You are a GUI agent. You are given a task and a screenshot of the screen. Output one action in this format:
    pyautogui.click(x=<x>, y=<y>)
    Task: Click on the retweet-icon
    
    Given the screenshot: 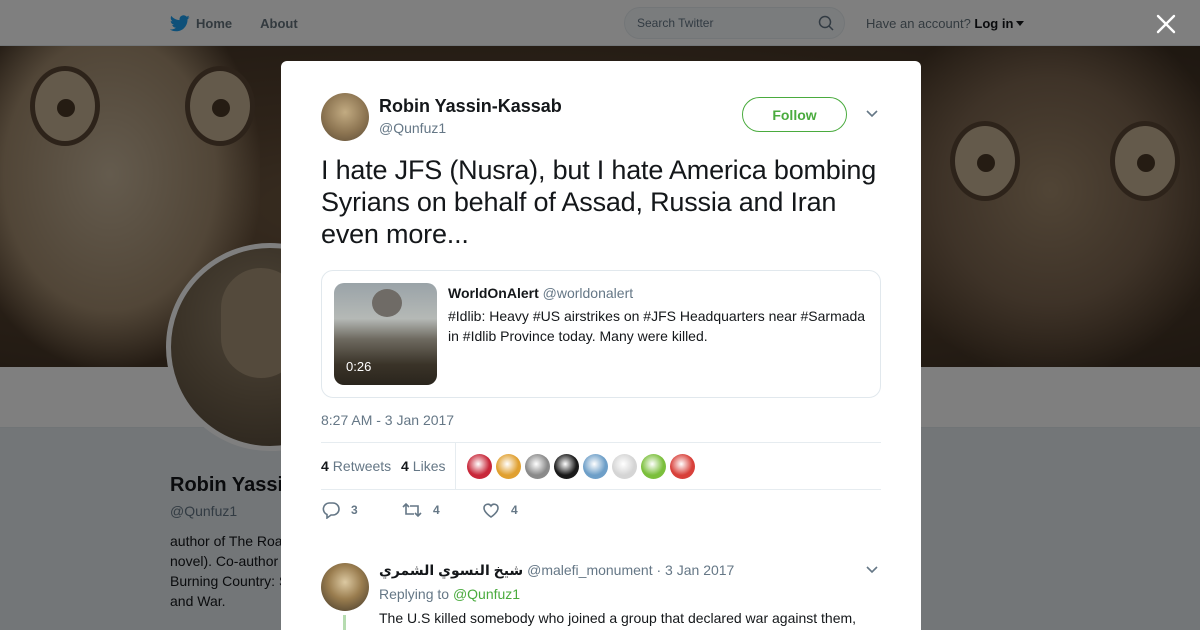 What is the action you would take?
    pyautogui.click(x=412, y=510)
    